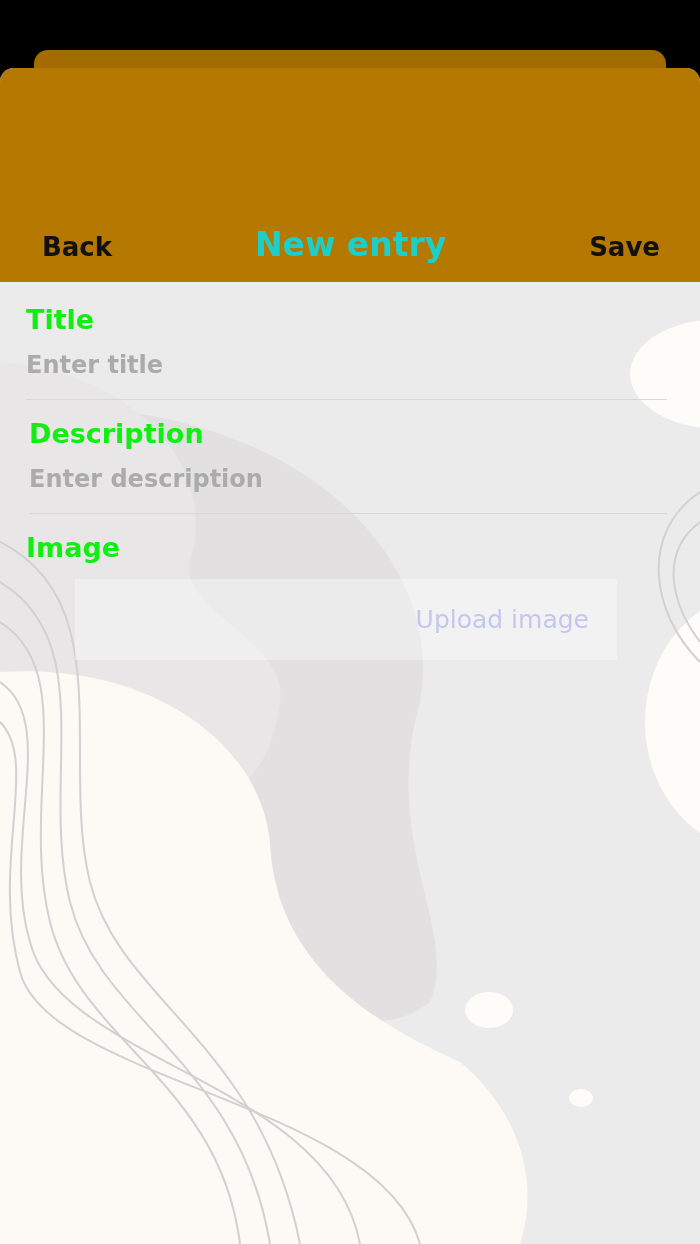 Image resolution: width=700 pixels, height=1244 pixels. I want to click on back-button: Back, so click(77, 247).